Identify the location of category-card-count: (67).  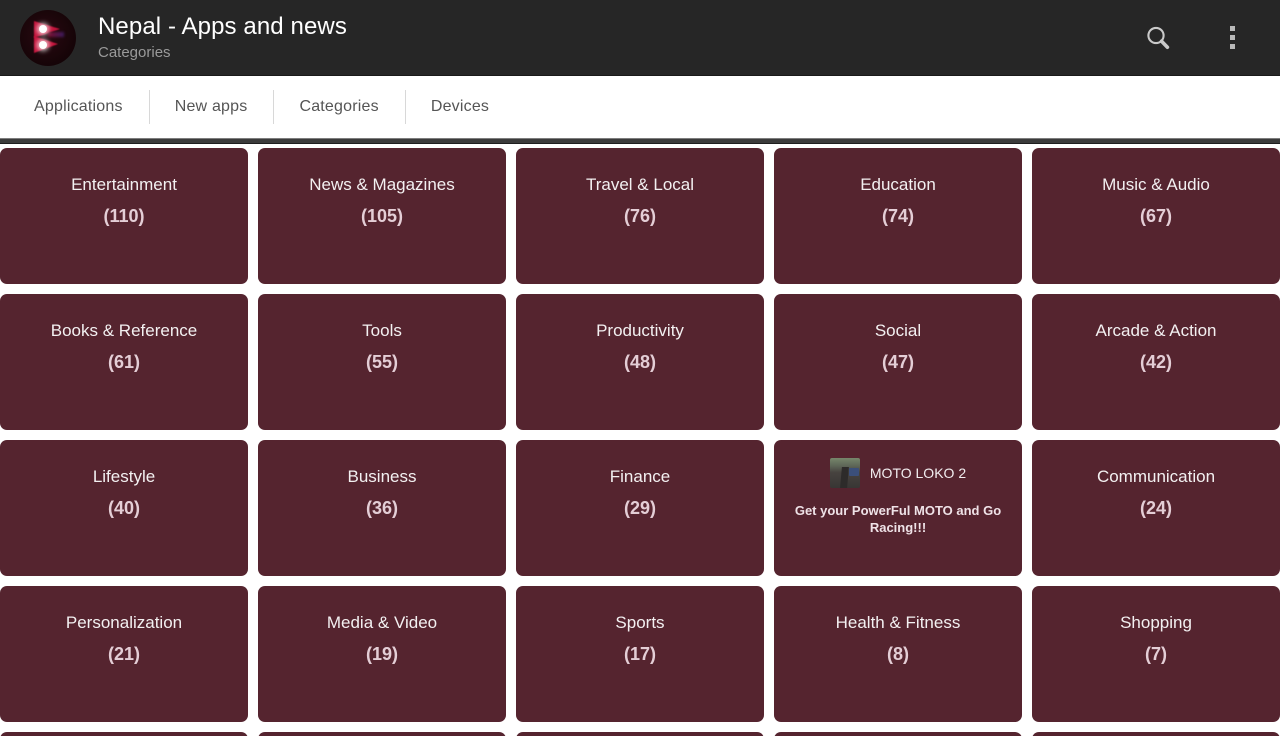
(1155, 216).